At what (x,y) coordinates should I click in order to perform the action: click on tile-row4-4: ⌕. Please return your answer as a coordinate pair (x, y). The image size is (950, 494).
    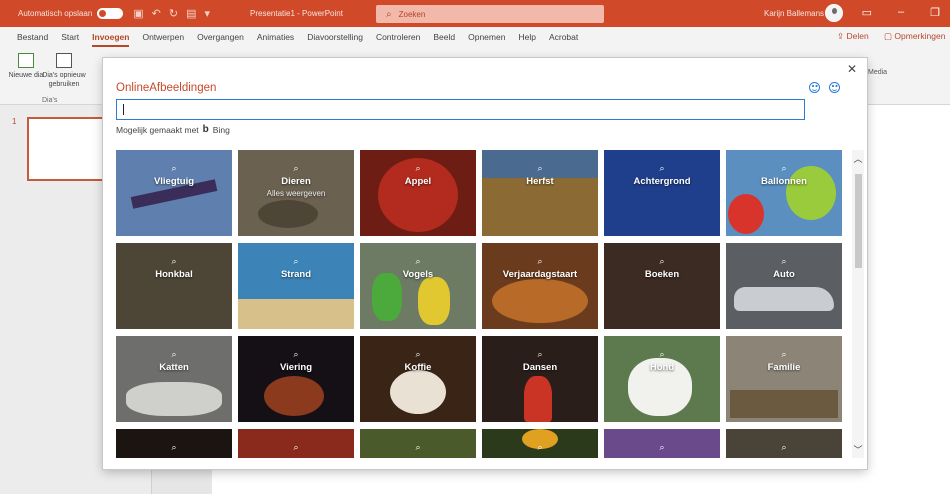
    Looking at the image, I should click on (540, 443).